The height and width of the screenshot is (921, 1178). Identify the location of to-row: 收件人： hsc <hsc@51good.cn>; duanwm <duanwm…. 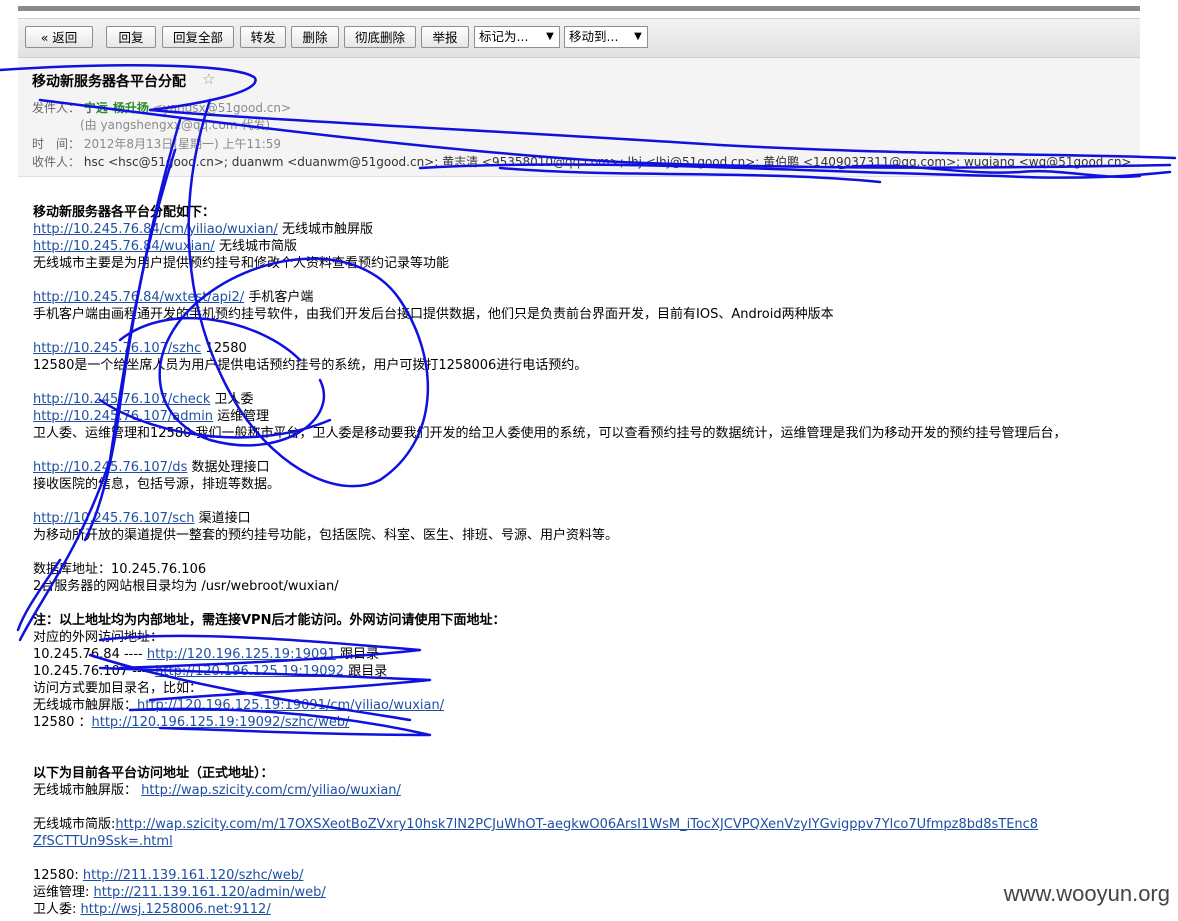
(581, 161).